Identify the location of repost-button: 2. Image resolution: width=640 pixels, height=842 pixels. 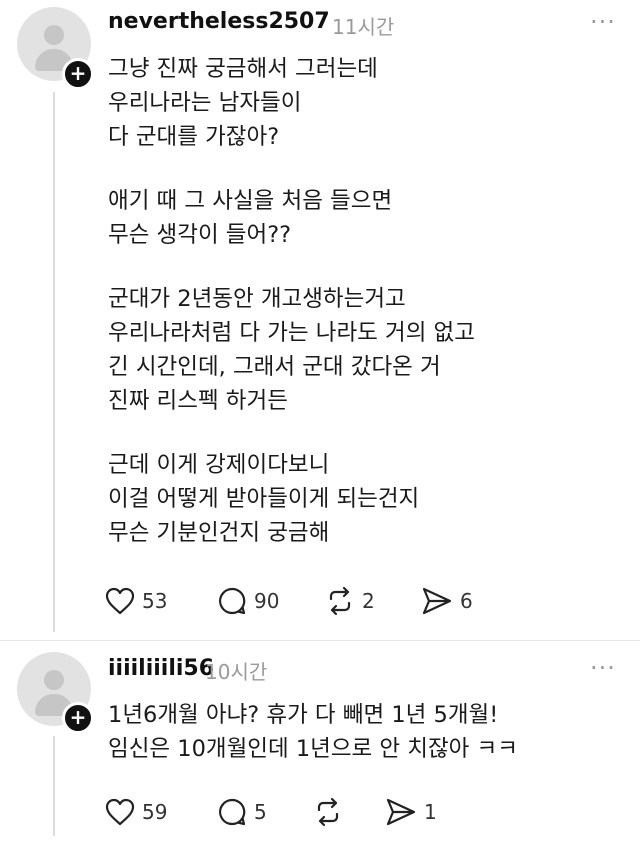
(349, 601).